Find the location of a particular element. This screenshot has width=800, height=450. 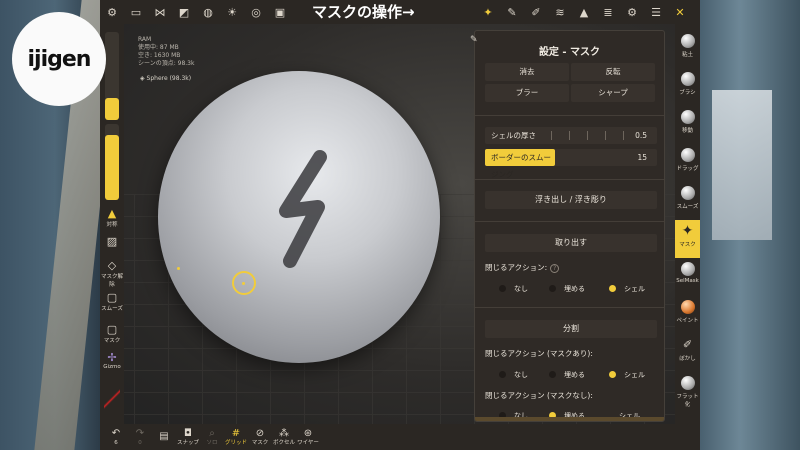

border-smoothing-slider: ボーダーのスムージング 15 is located at coordinates (571, 164).